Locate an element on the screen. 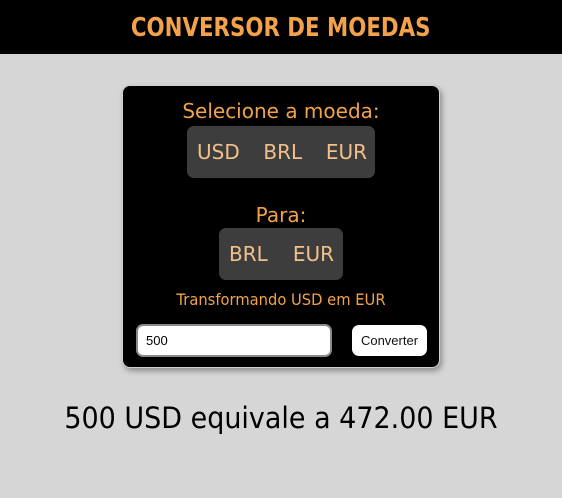  to-option-brl: BRL is located at coordinates (248, 254).